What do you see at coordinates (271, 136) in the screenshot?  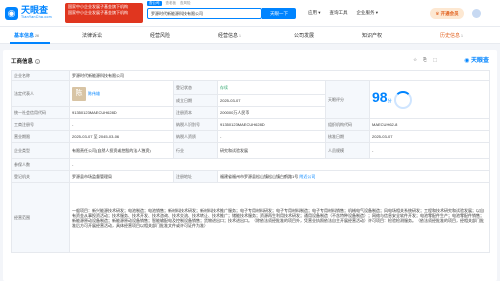 I see `taxpayer-quali-value: -` at bounding box center [271, 136].